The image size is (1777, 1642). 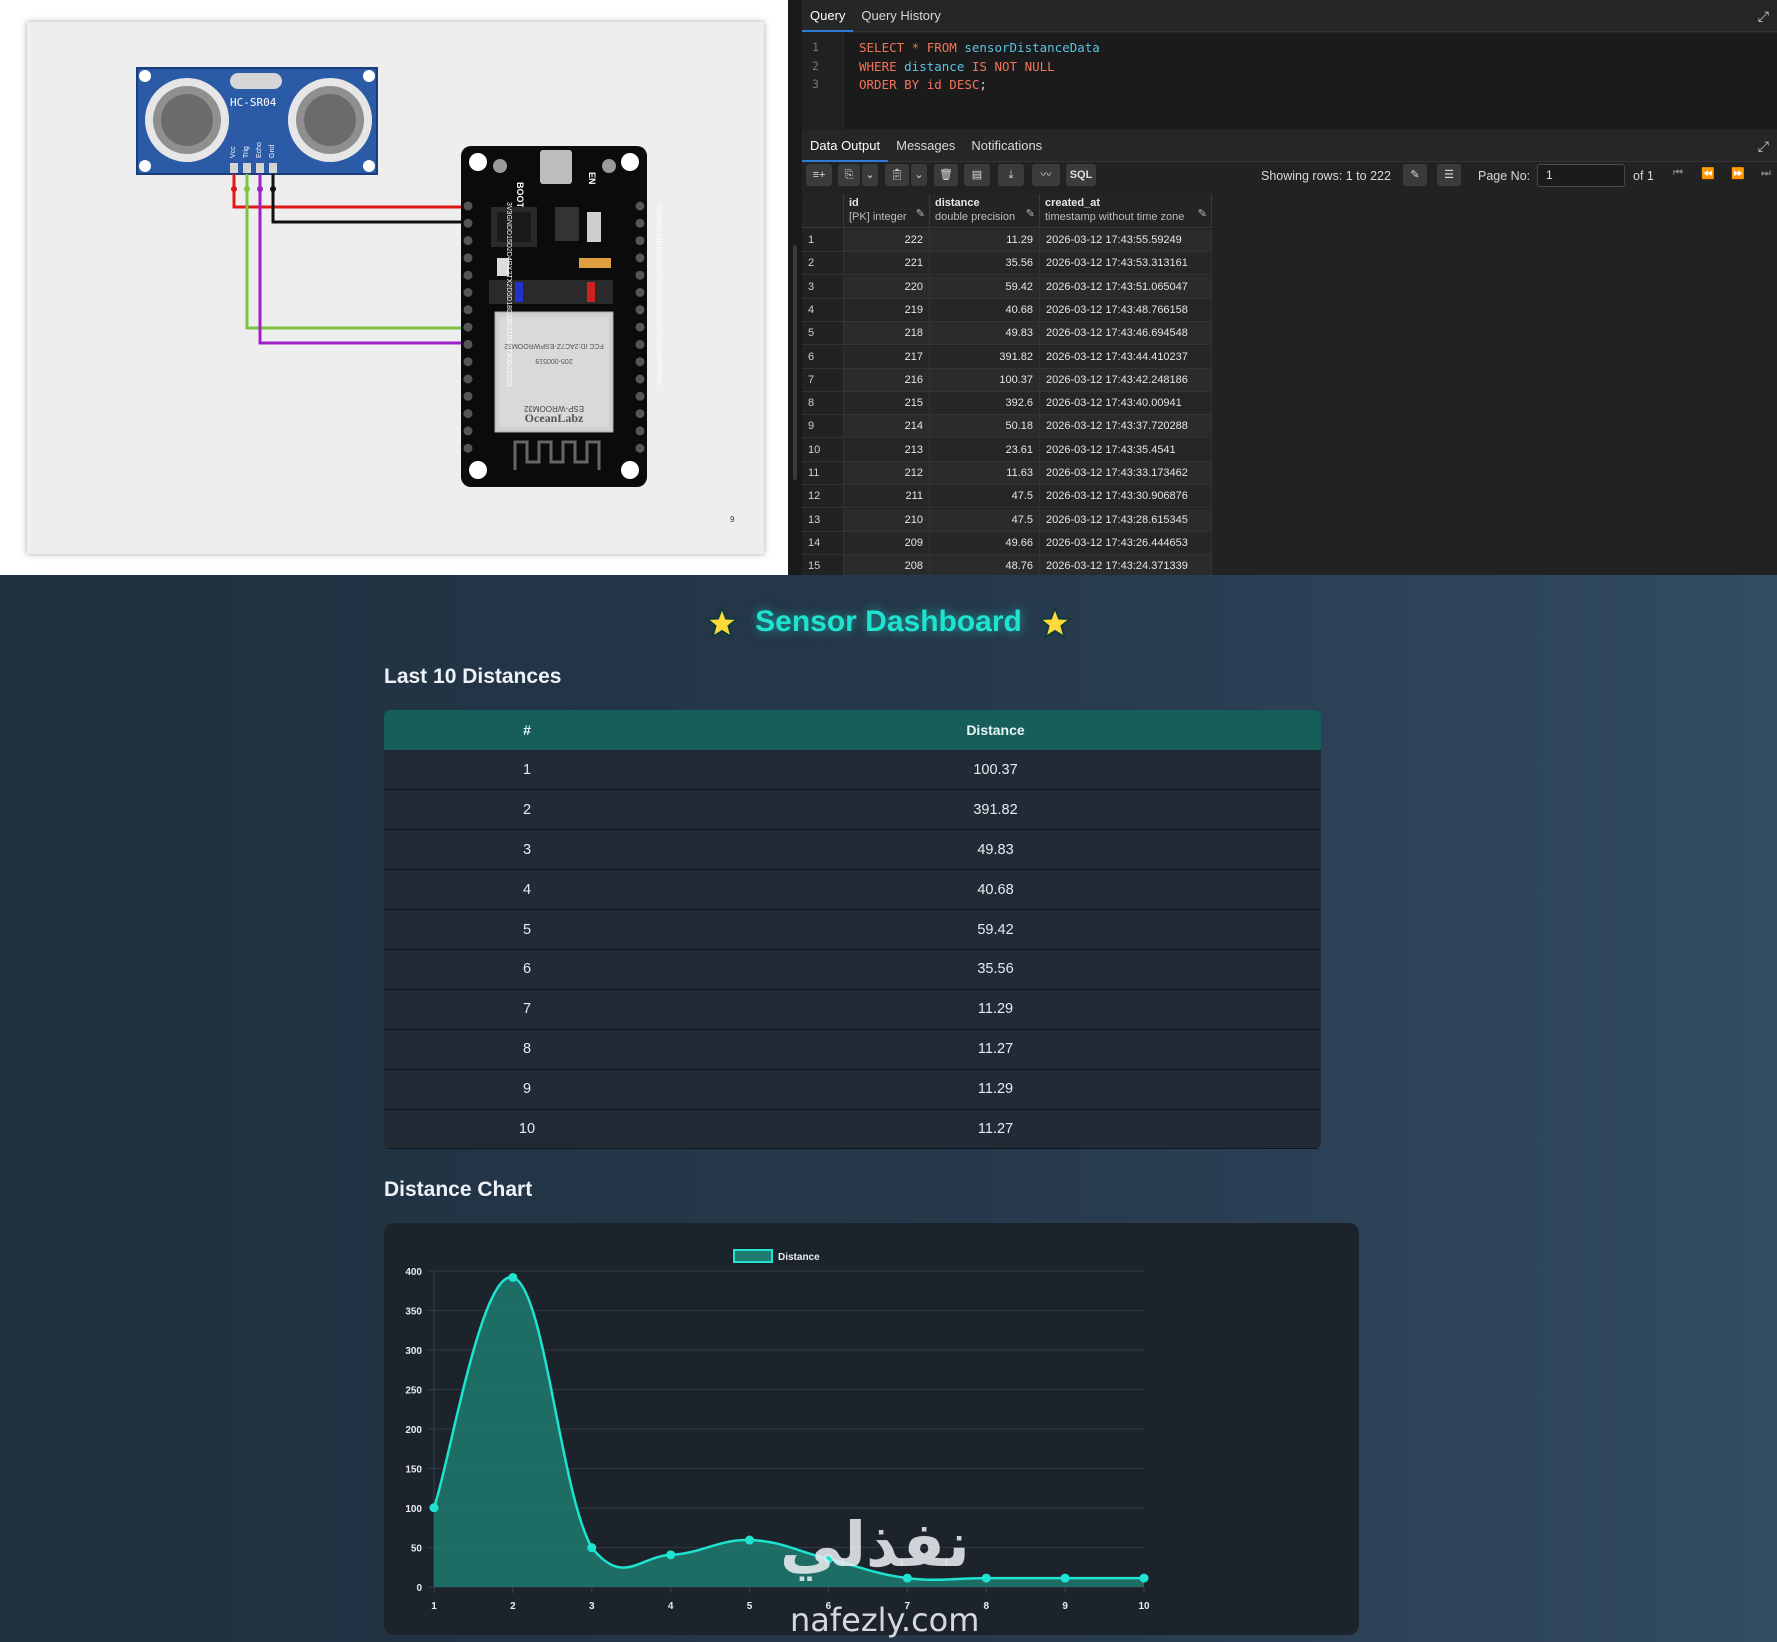 What do you see at coordinates (1011, 175) in the screenshot?
I see `download-icon: ⤓` at bounding box center [1011, 175].